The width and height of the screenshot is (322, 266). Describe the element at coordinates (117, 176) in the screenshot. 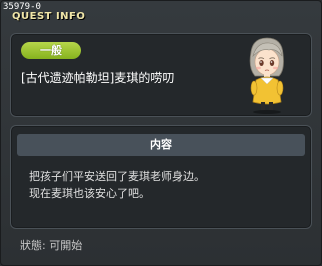

I see `quest-description-line: 把孩子们平安送回了麦琪老师身边。` at that location.